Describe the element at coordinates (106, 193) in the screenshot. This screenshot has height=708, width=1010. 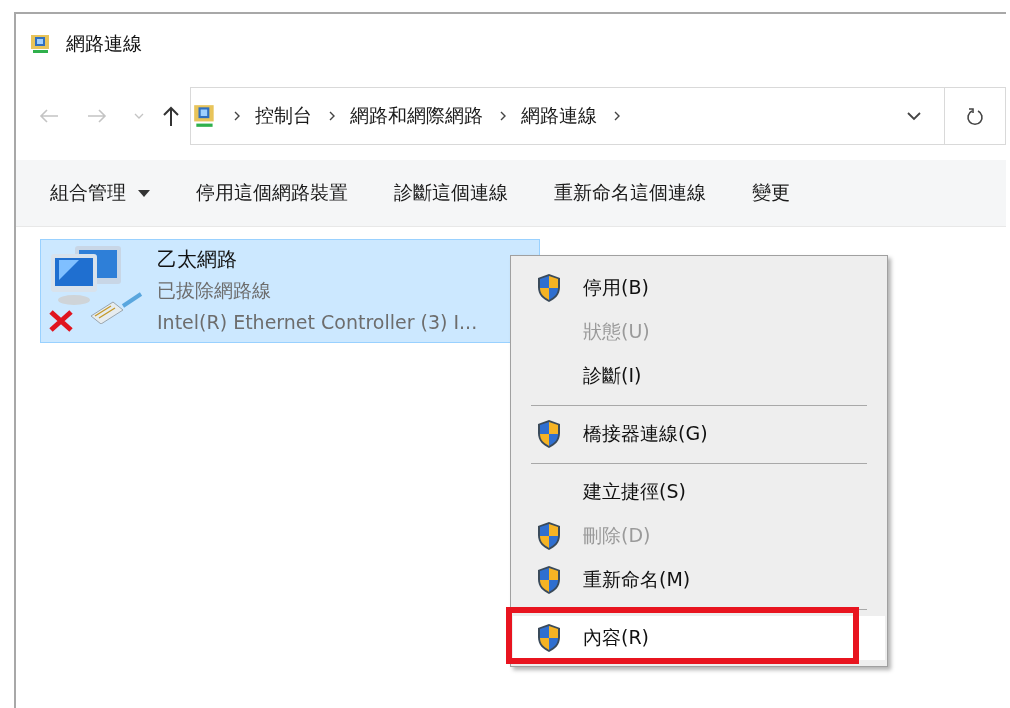
I see `command-button: 組合管理` at that location.